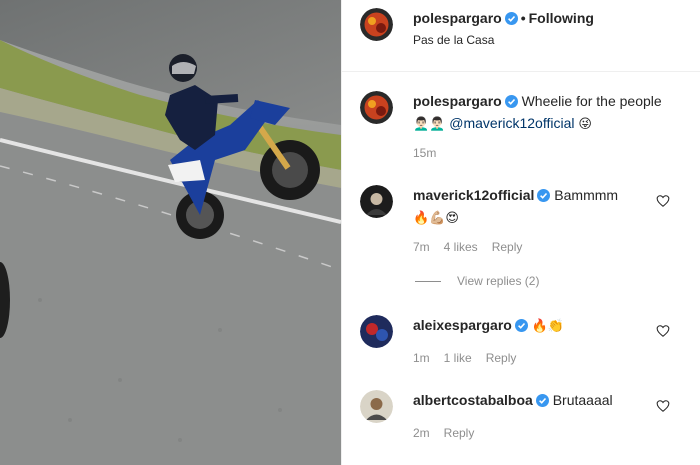 The image size is (700, 465). Describe the element at coordinates (473, 195) in the screenshot. I see `comment-username: maverick12official` at that location.